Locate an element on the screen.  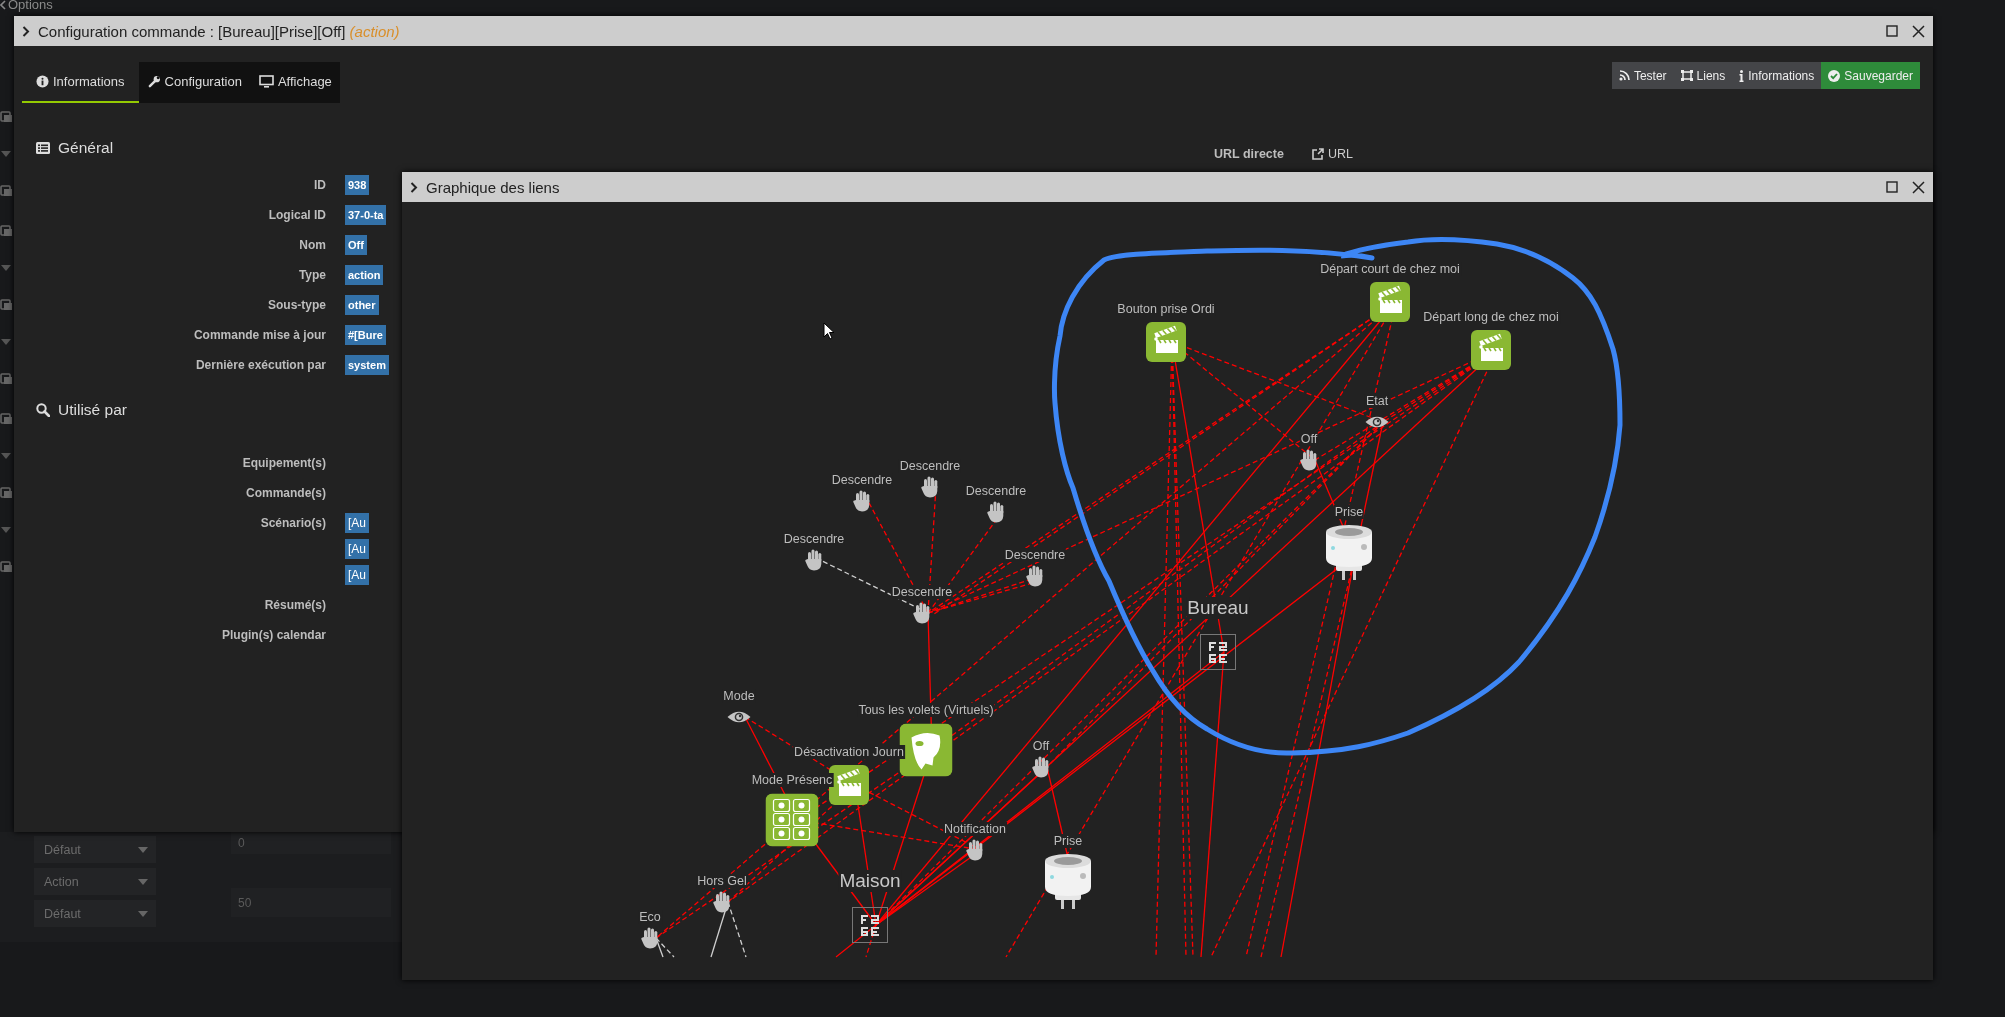
field-value: action is located at coordinates (364, 275).